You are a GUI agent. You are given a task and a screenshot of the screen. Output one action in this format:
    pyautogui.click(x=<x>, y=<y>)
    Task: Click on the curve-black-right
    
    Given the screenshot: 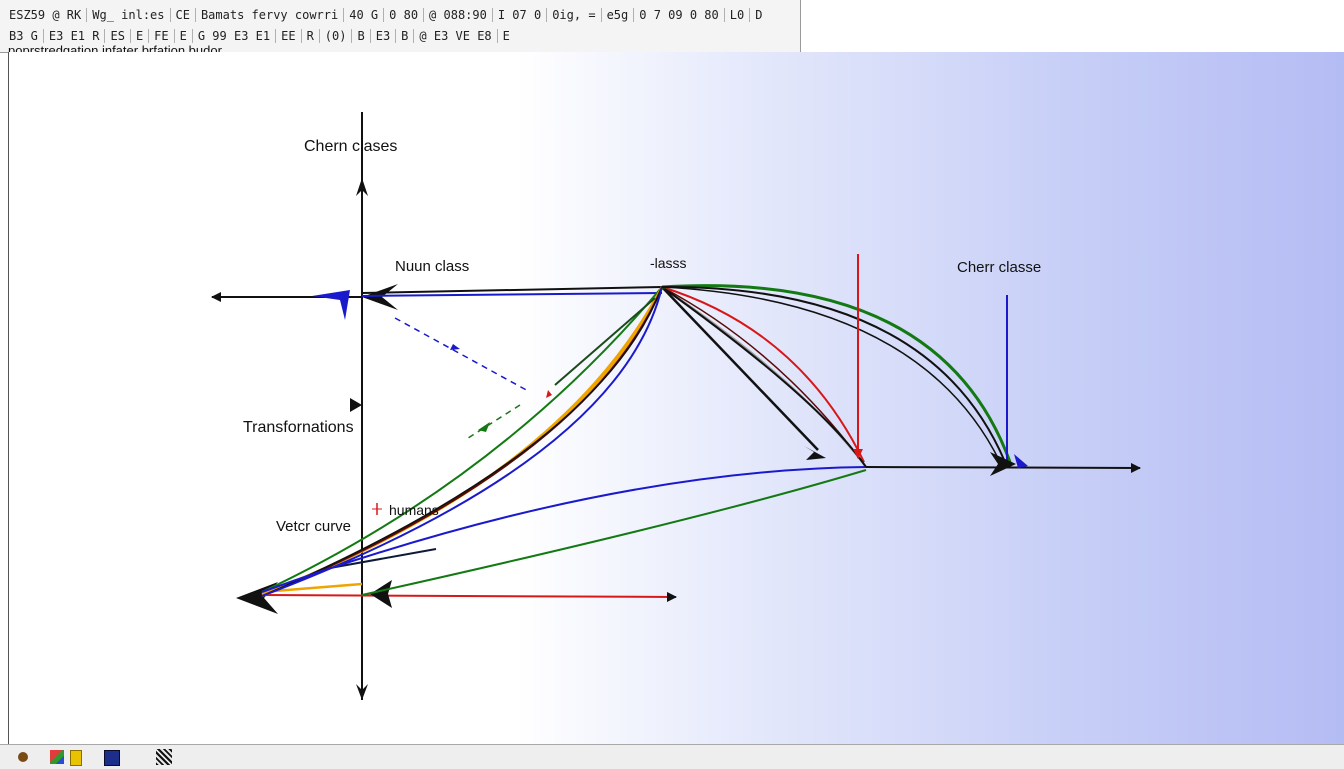 What is the action you would take?
    pyautogui.click(x=764, y=377)
    